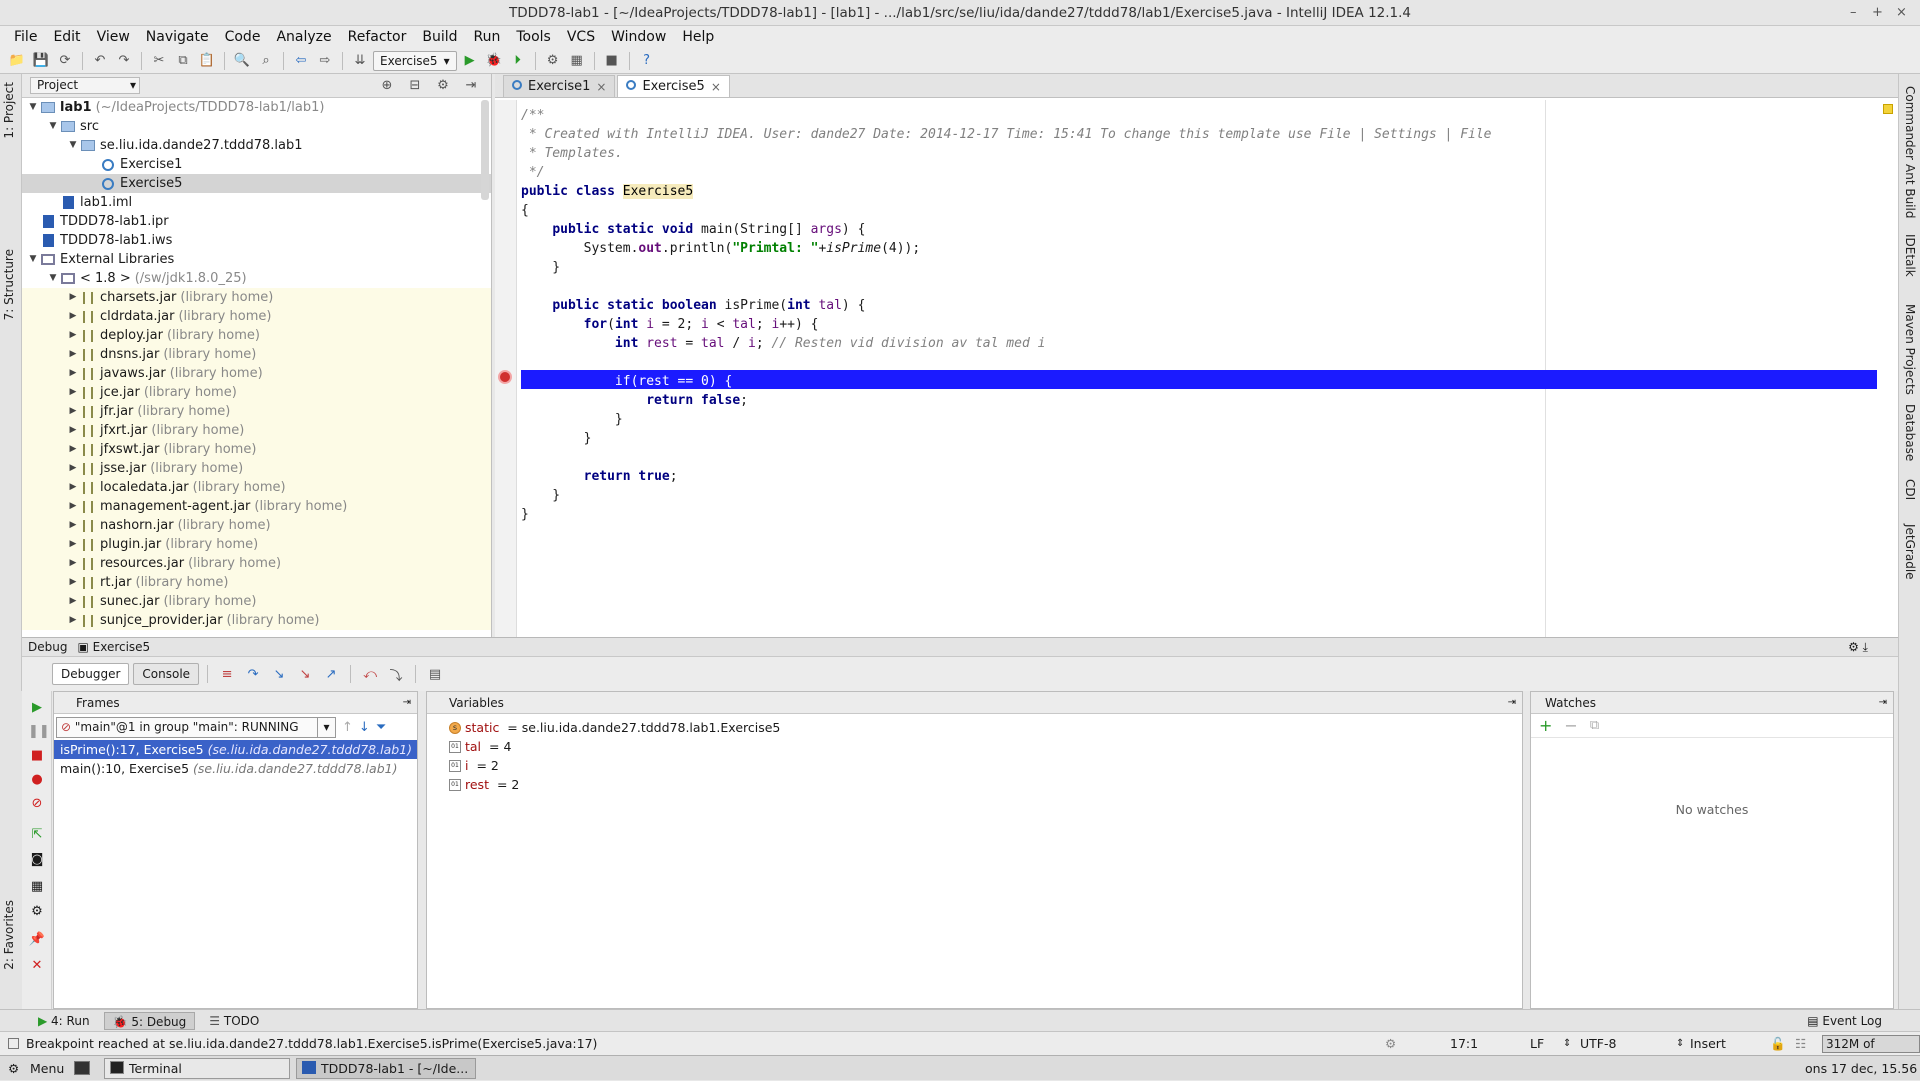 Image resolution: width=1920 pixels, height=1081 pixels. What do you see at coordinates (1910, 552) in the screenshot?
I see `right-tool-tab-jetgradle: JetGradle` at bounding box center [1910, 552].